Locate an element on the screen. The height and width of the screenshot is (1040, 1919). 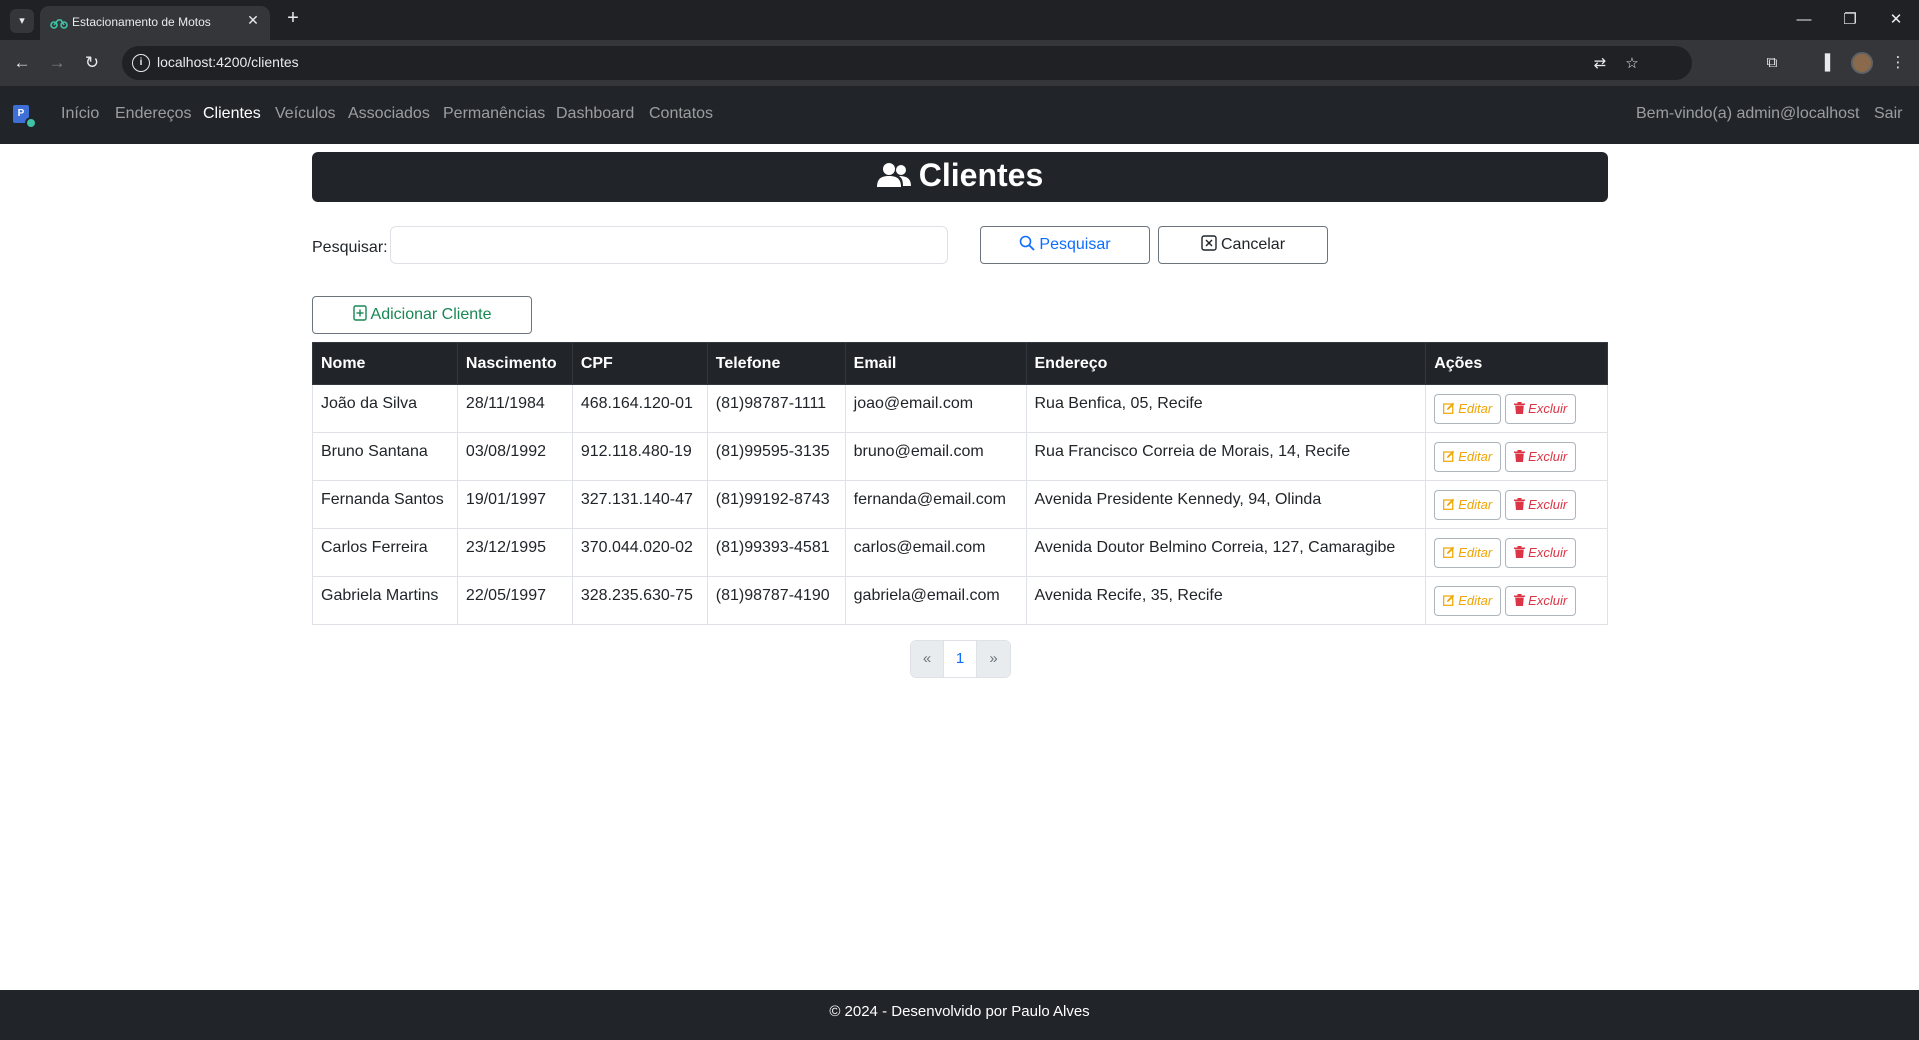
search-button: Pesquisar is located at coordinates (1065, 245).